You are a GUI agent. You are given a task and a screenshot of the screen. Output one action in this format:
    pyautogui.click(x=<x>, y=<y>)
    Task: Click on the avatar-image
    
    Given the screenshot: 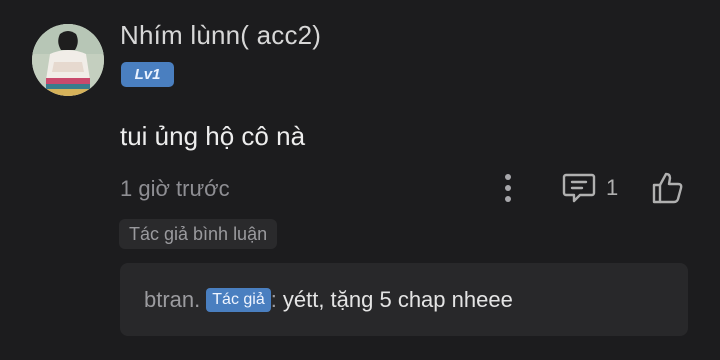 What is the action you would take?
    pyautogui.click(x=68, y=60)
    